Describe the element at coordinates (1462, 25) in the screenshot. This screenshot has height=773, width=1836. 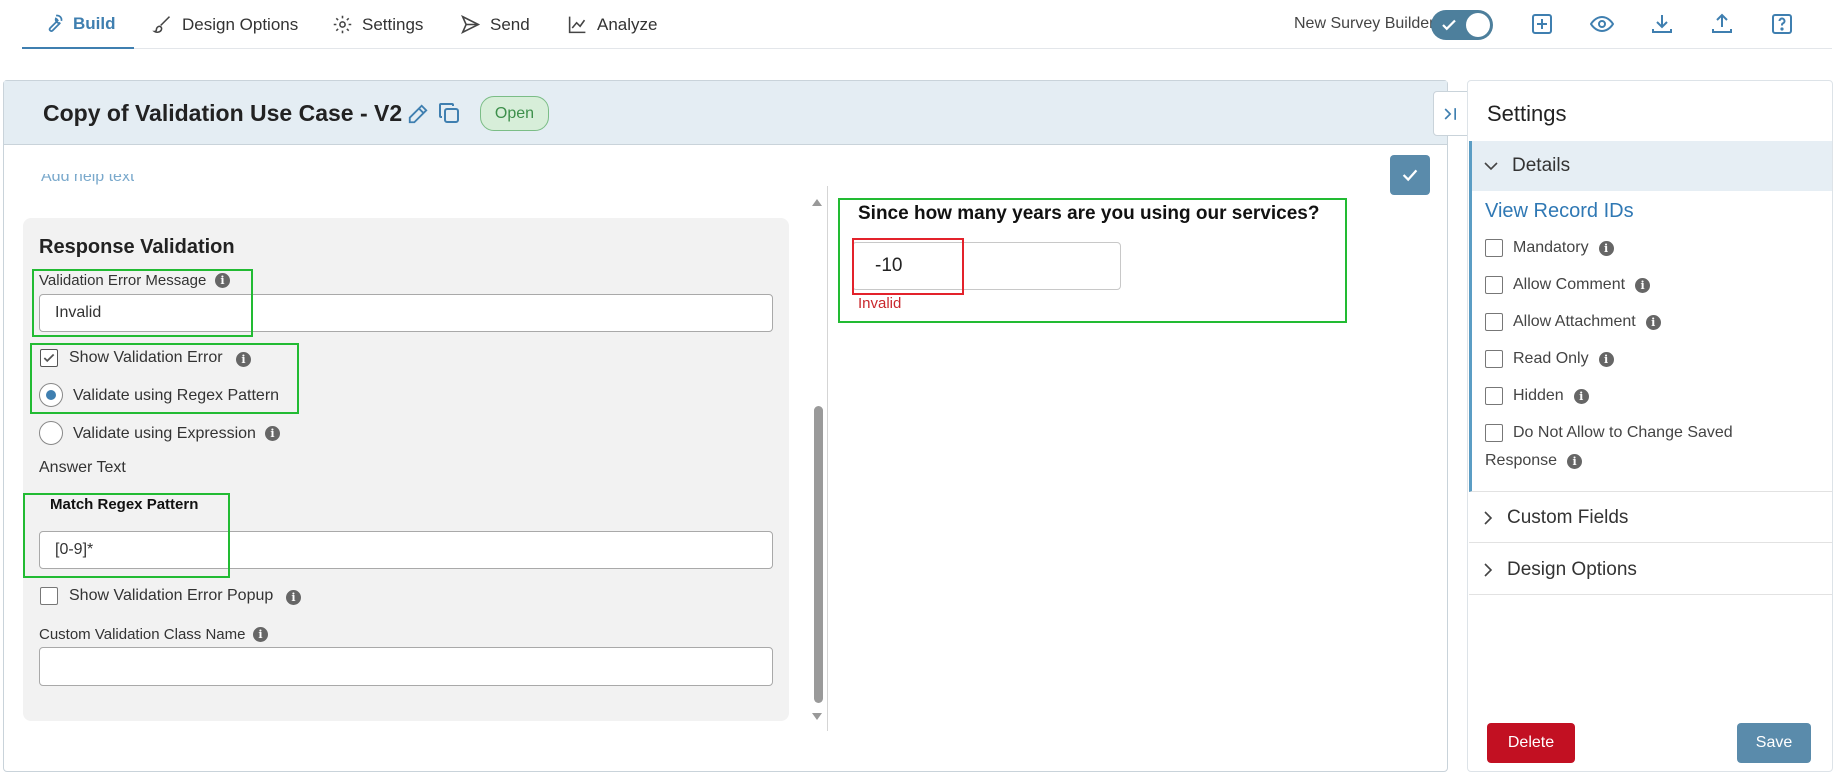
I see `new-survey-builder-toggle` at that location.